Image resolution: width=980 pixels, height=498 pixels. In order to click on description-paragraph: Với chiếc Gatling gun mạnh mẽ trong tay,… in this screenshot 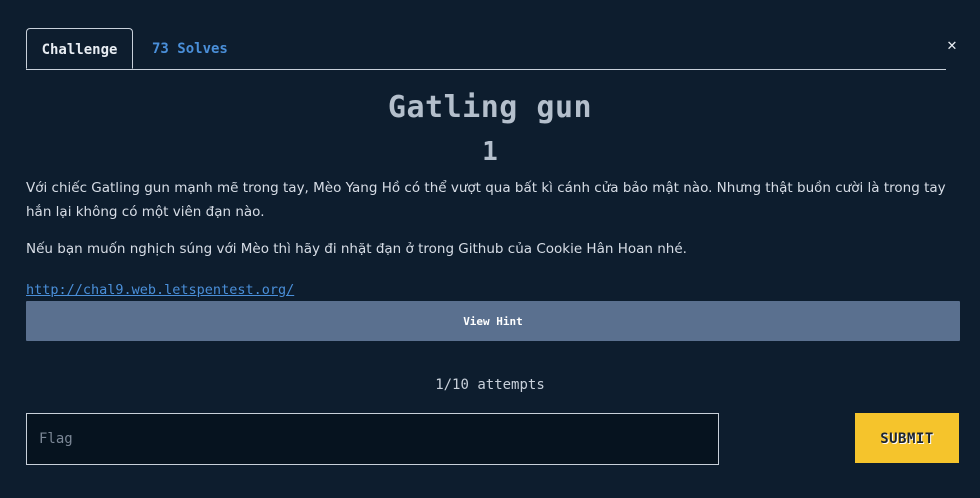, I will do `click(486, 200)`.